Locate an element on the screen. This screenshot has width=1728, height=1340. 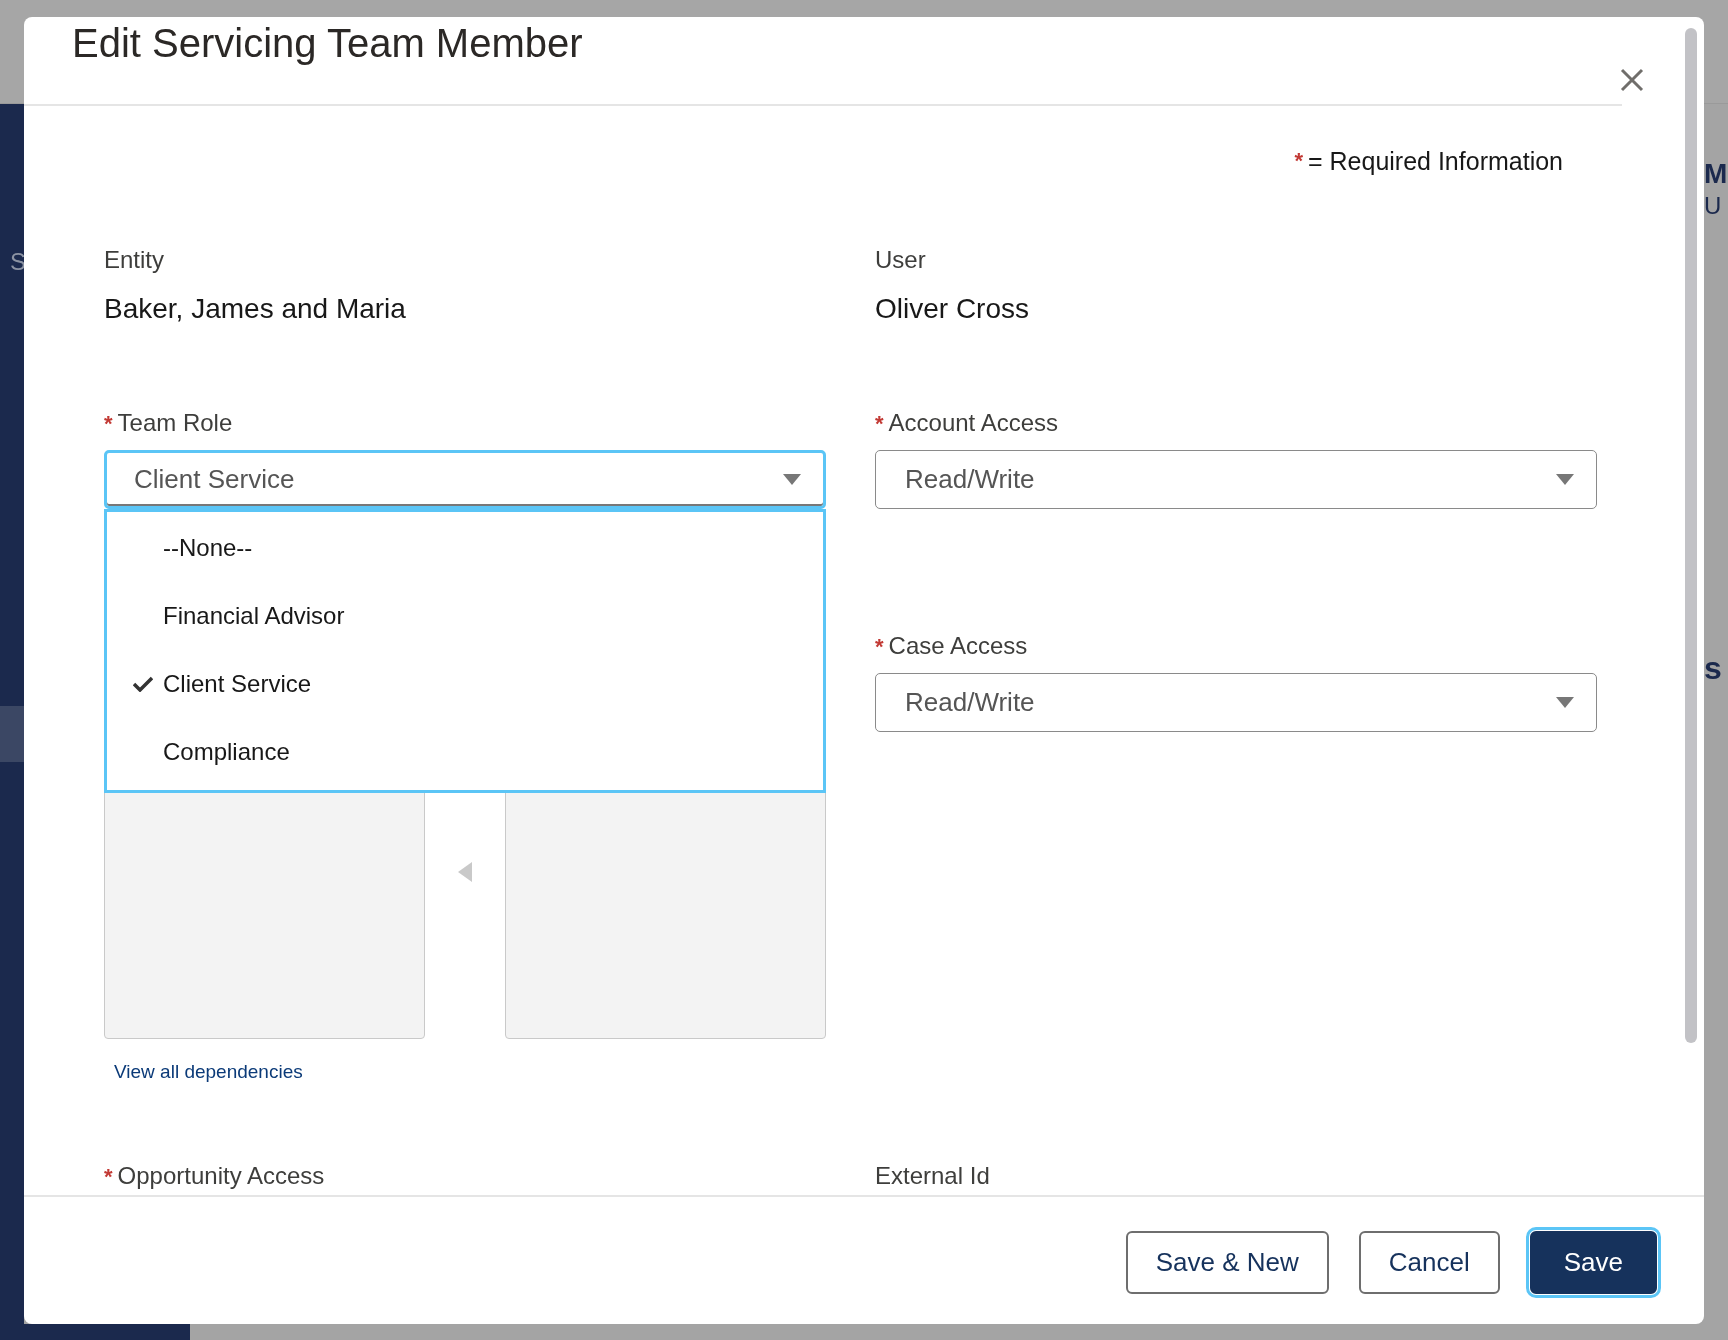
modal-title: Edit Servicing Team Member is located at coordinates (327, 43).